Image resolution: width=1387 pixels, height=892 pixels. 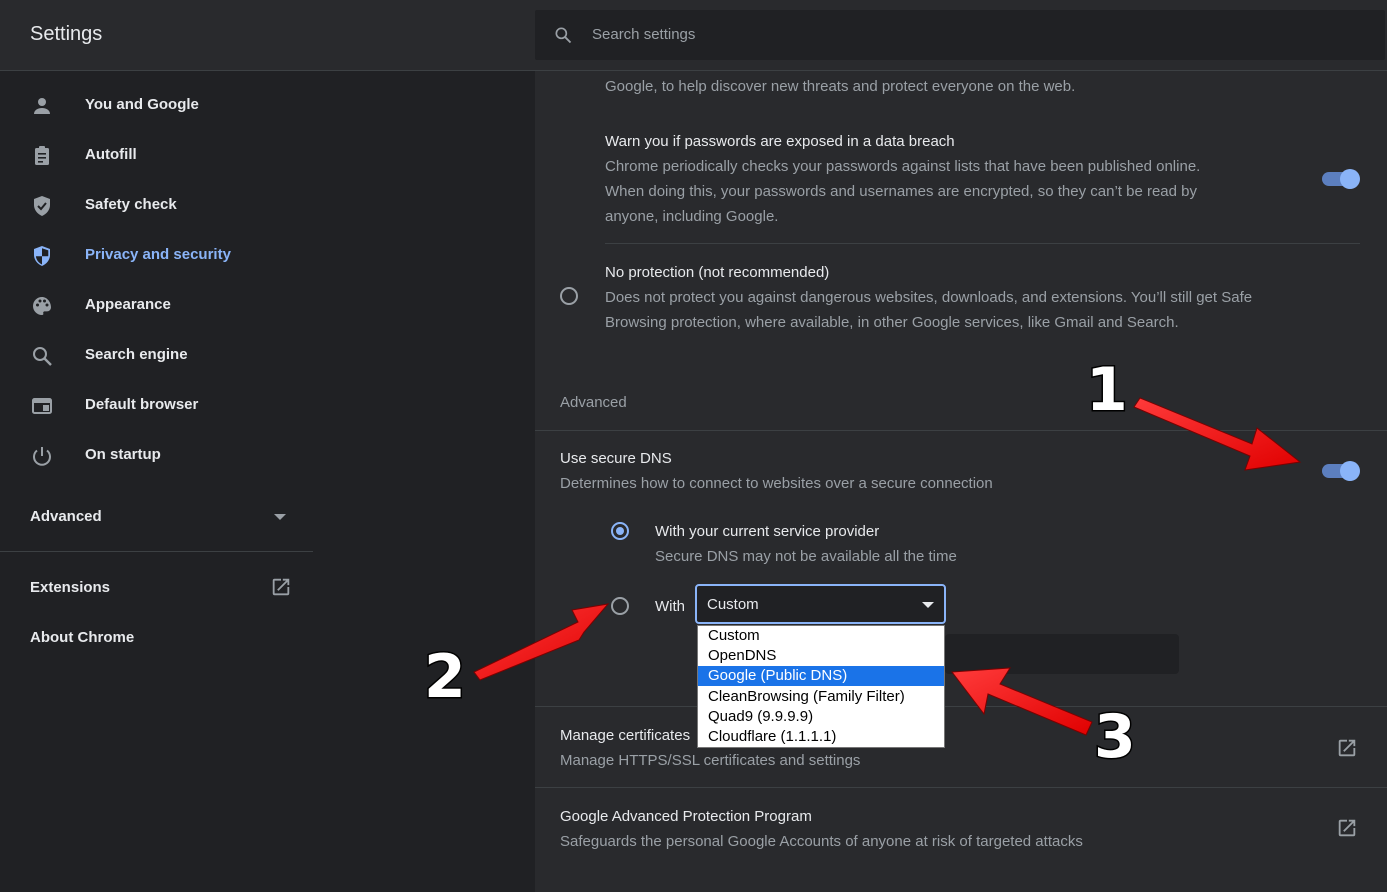 What do you see at coordinates (1115, 737) in the screenshot?
I see `annotation-step-3: 3` at bounding box center [1115, 737].